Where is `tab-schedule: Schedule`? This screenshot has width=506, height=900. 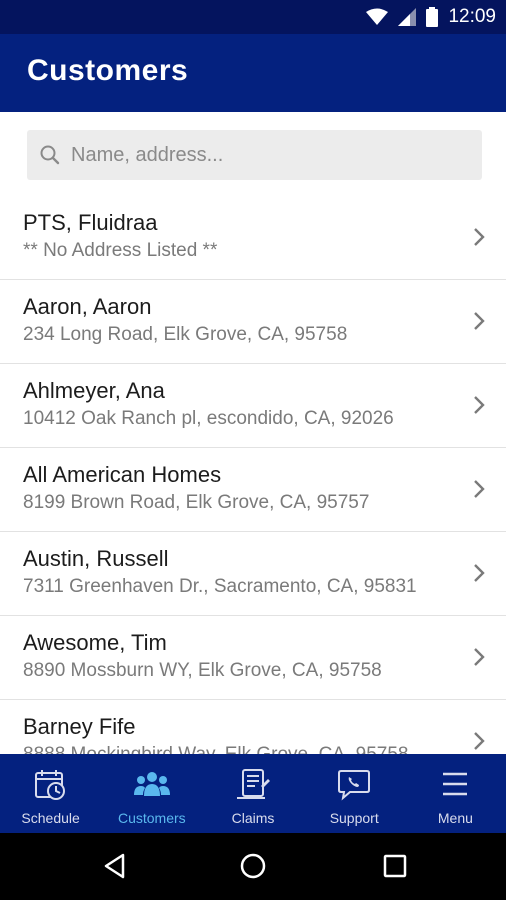 tab-schedule: Schedule is located at coordinates (50, 793).